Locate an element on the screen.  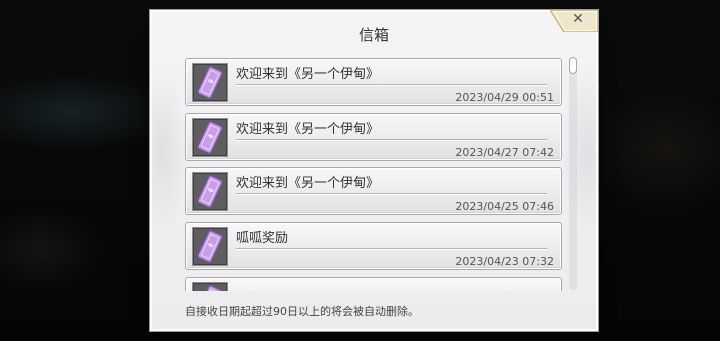
close-button: ✕ is located at coordinates (574, 21).